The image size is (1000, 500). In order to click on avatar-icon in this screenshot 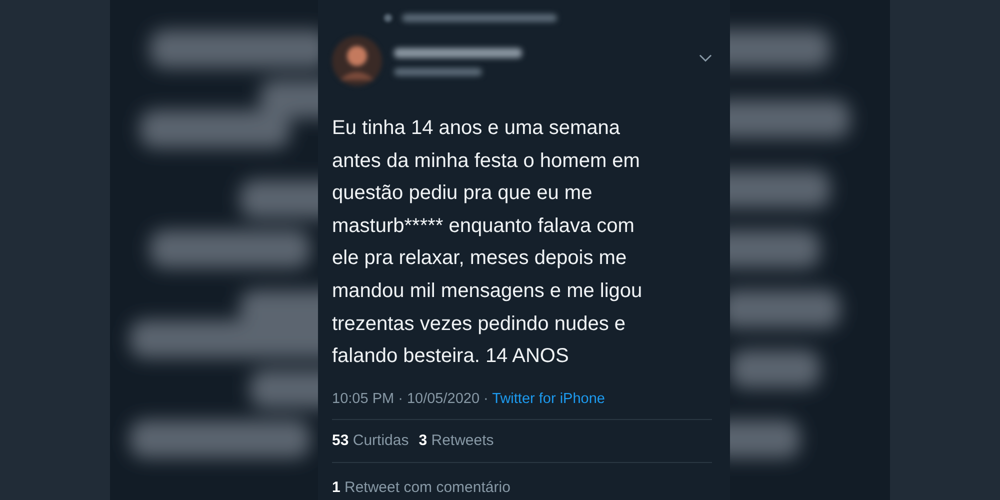, I will do `click(357, 61)`.